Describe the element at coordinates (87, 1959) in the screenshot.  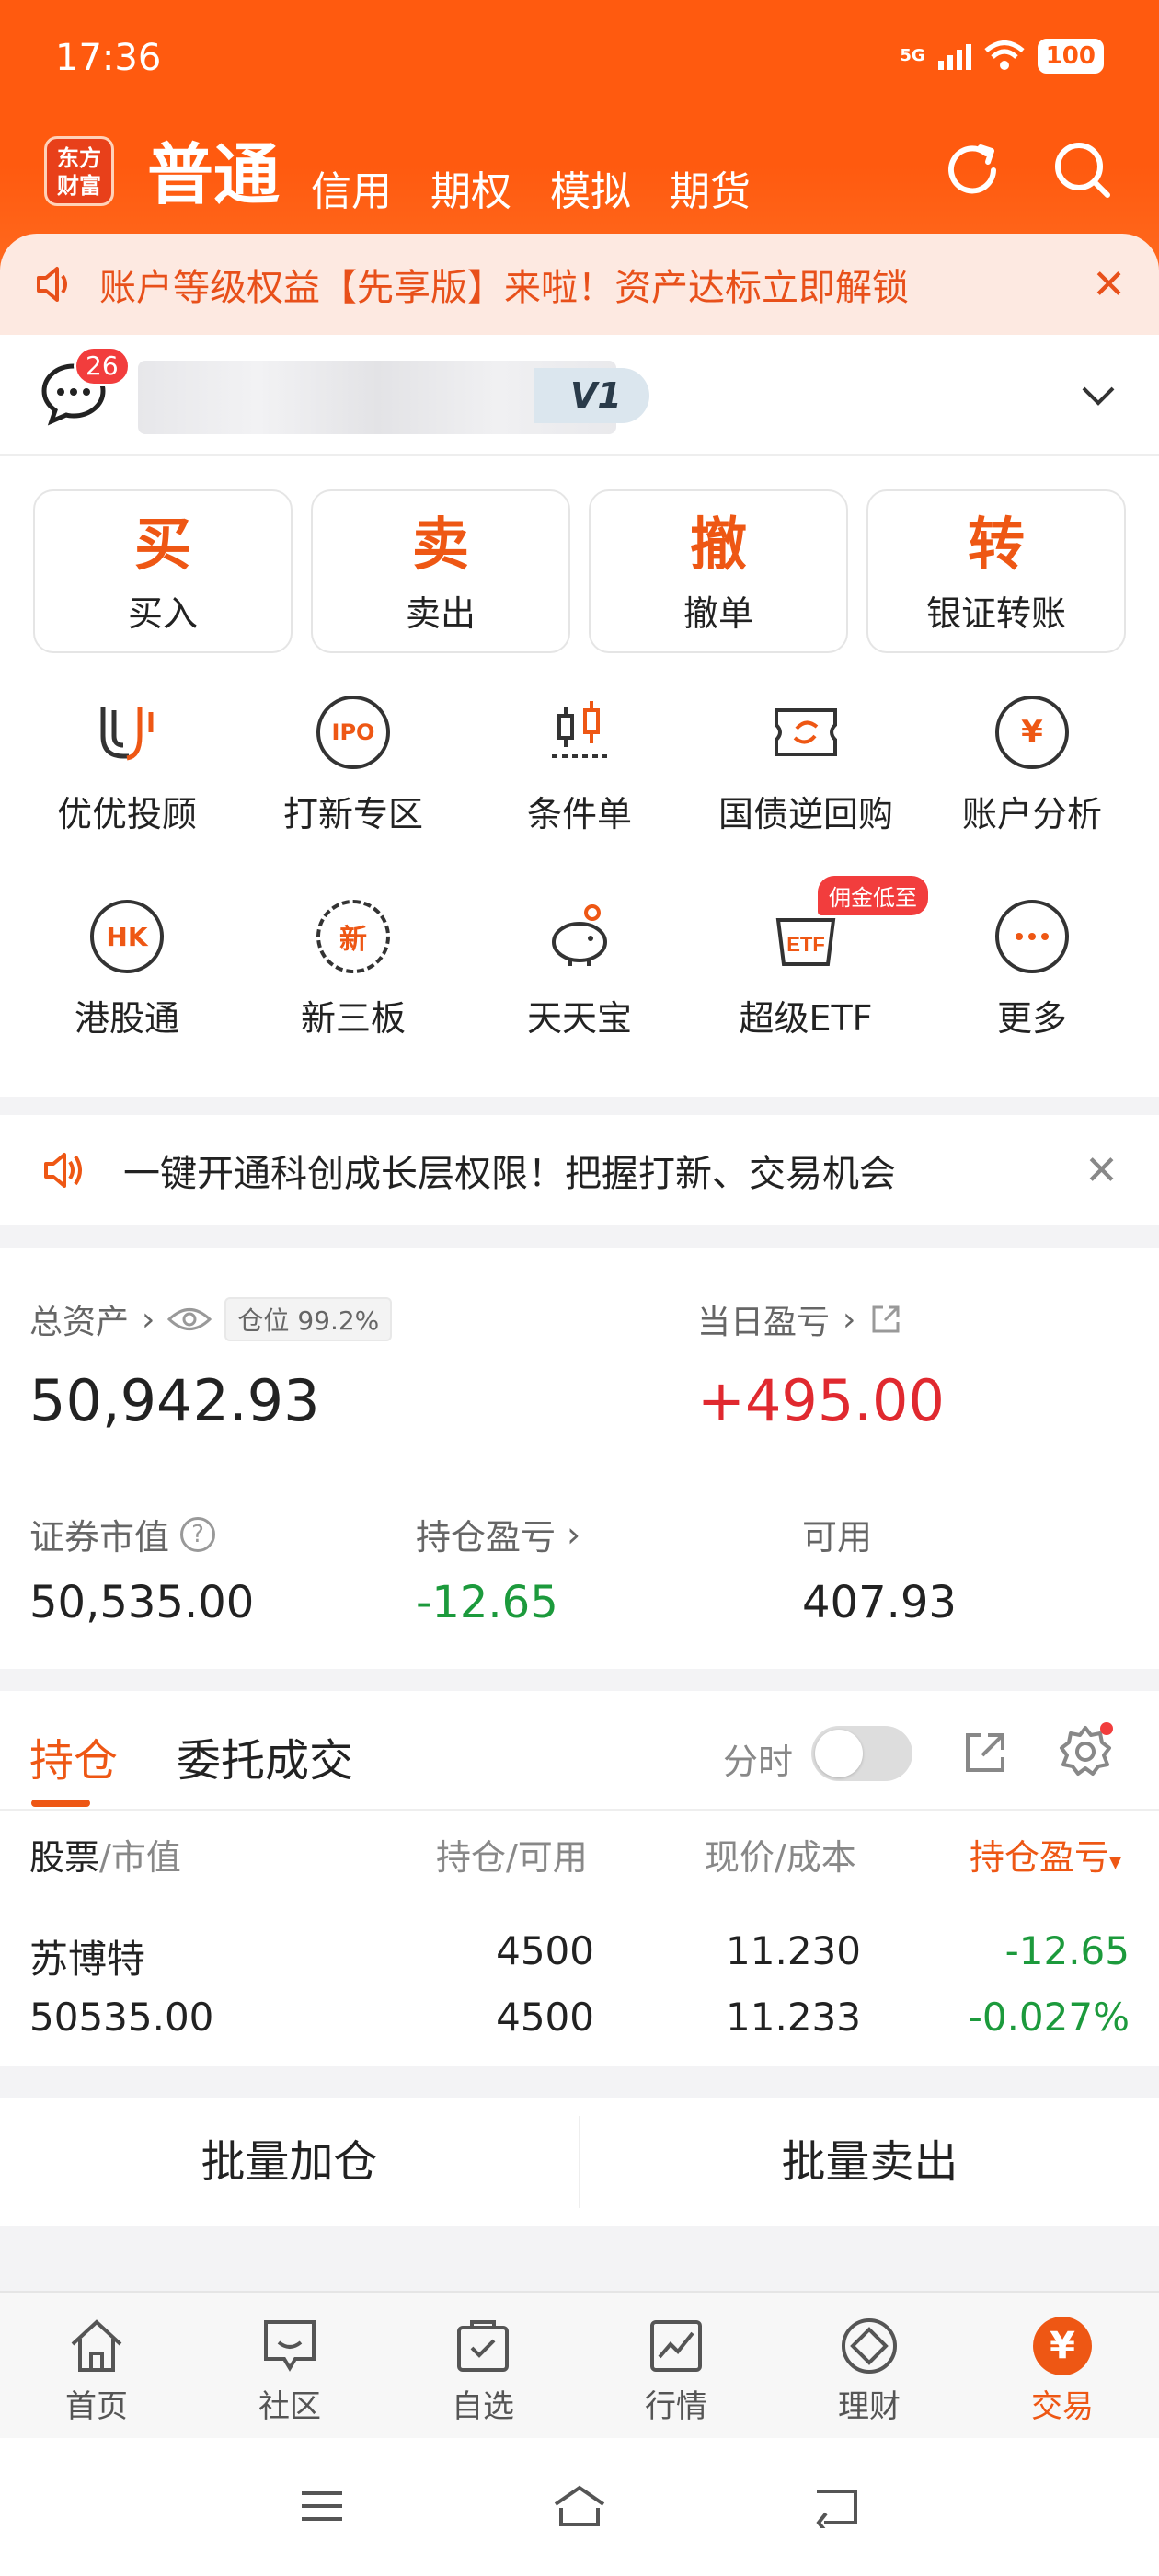
I see `stock-name: 苏博特` at that location.